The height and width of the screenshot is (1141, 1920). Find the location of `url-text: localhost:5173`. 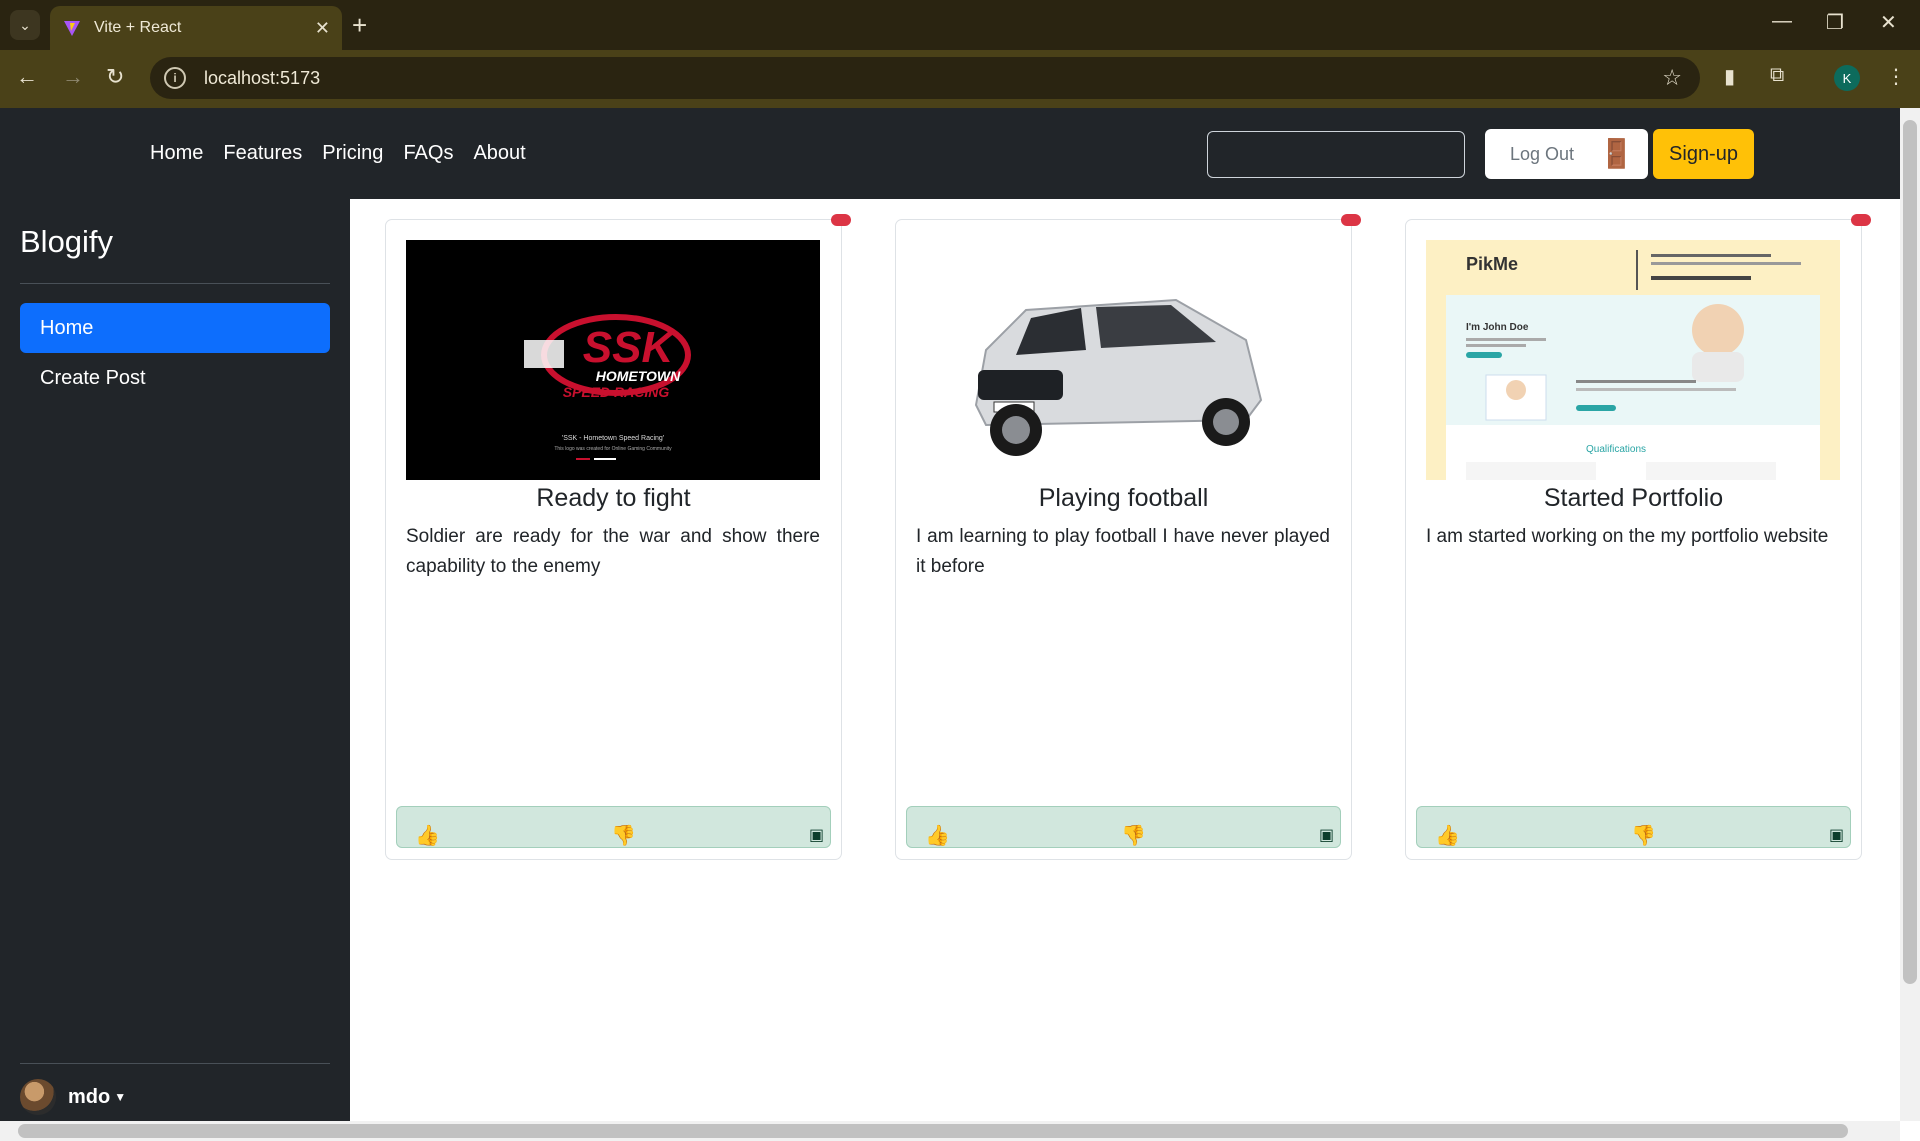

url-text: localhost:5173 is located at coordinates (262, 77).